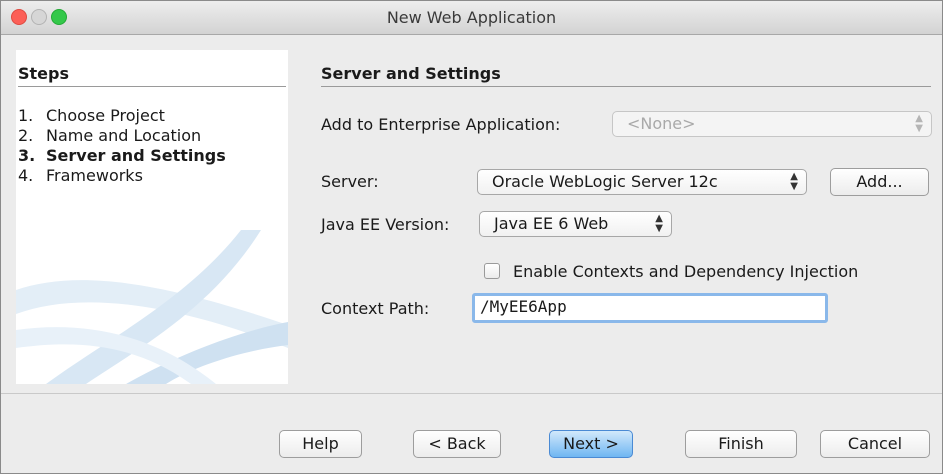 This screenshot has height=474, width=943. What do you see at coordinates (457, 444) in the screenshot?
I see `back-button: < Back` at bounding box center [457, 444].